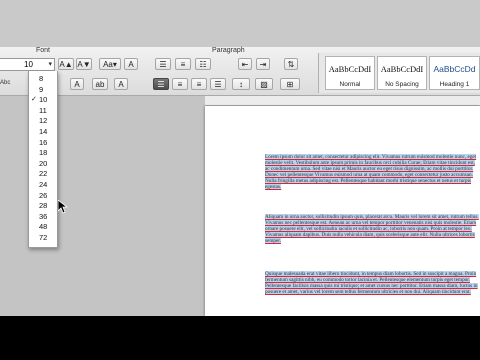  I want to click on font-size-option: 28, so click(43, 206).